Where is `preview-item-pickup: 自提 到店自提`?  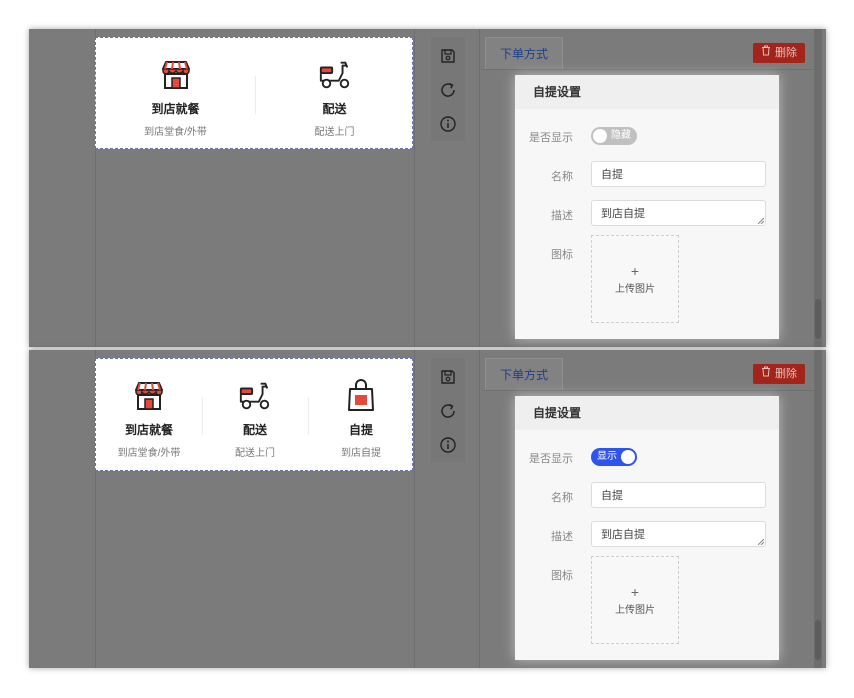
preview-item-pickup: 自提 到店自提 is located at coordinates (361, 414).